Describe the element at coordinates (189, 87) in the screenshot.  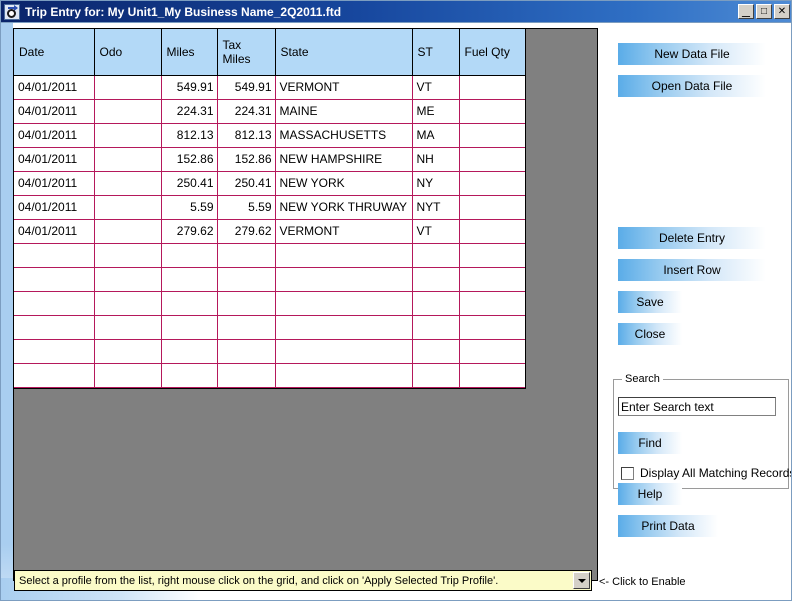
I see `cell-miles: 549.91` at that location.